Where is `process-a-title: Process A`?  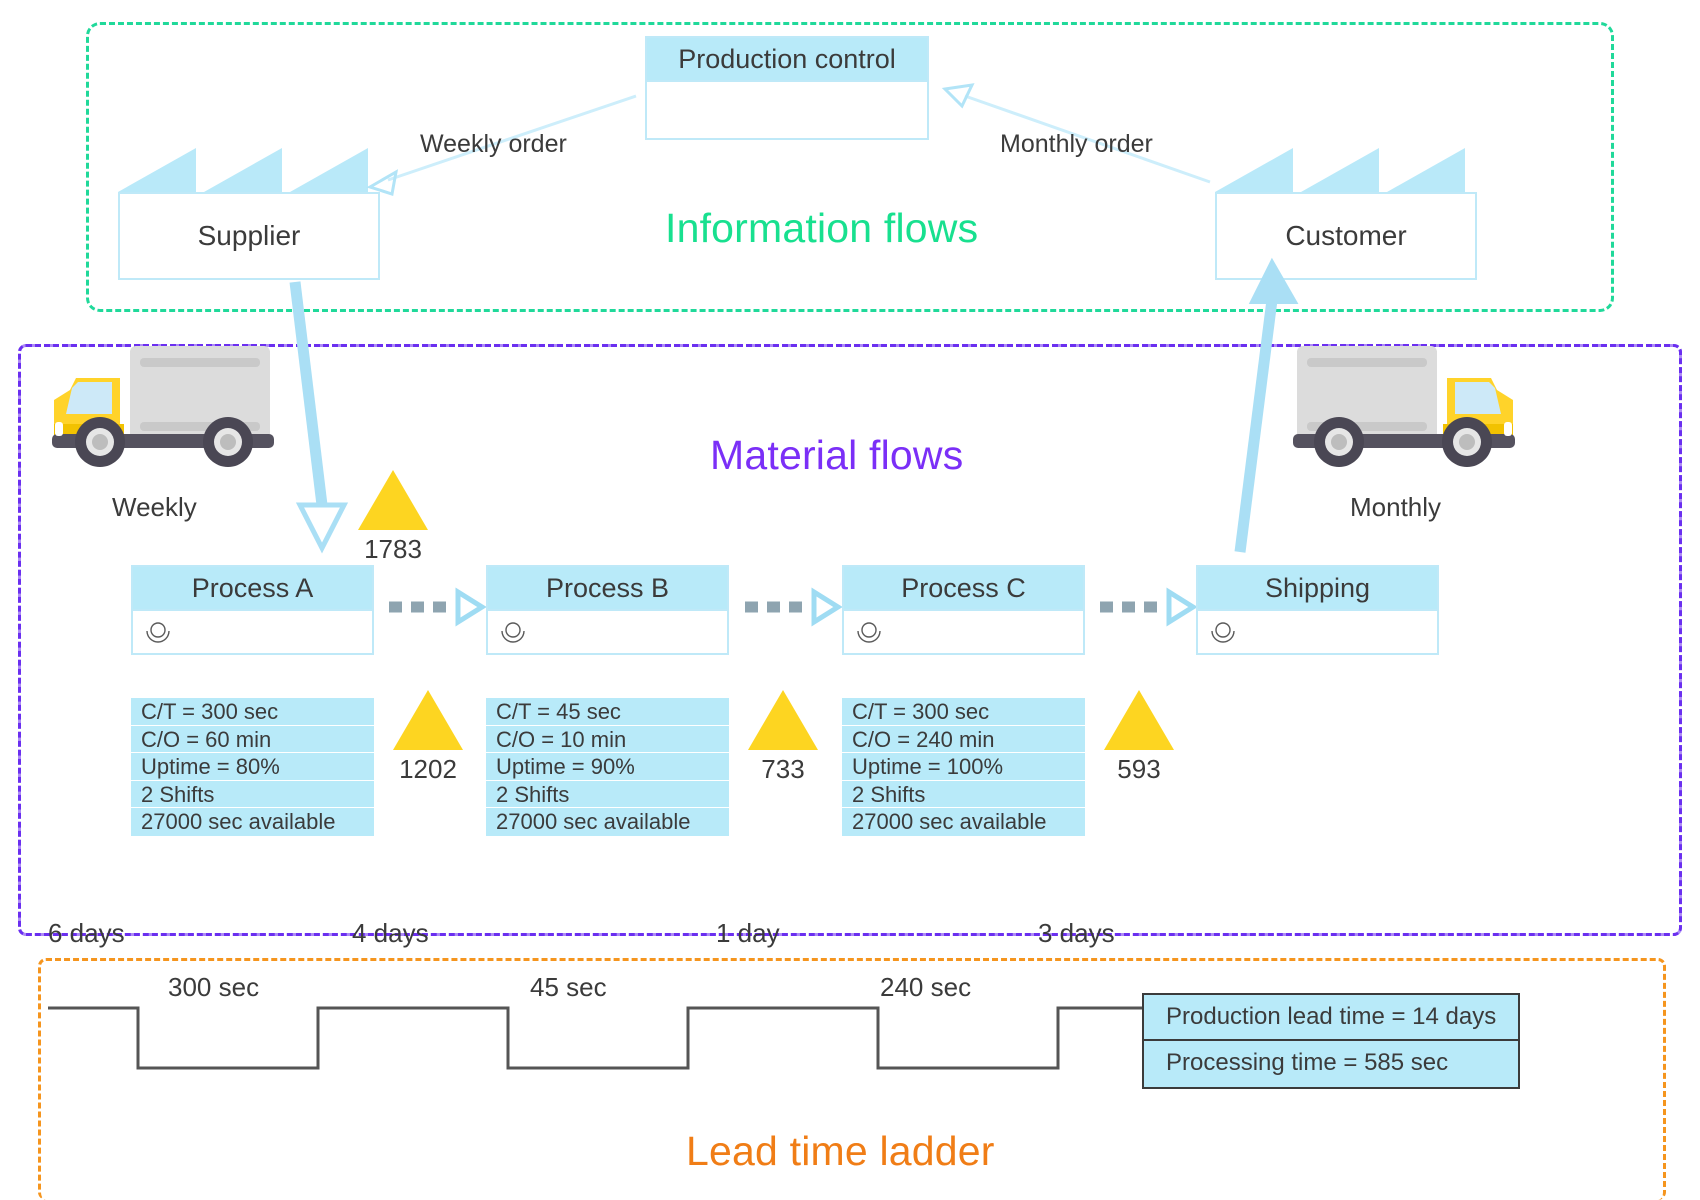 process-a-title: Process A is located at coordinates (252, 588).